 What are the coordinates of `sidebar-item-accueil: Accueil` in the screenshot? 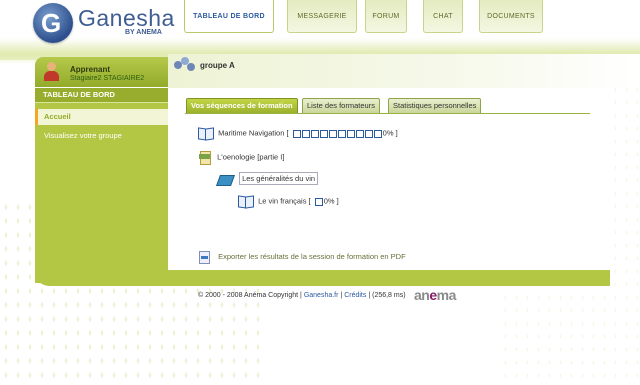 It's located at (101, 117).